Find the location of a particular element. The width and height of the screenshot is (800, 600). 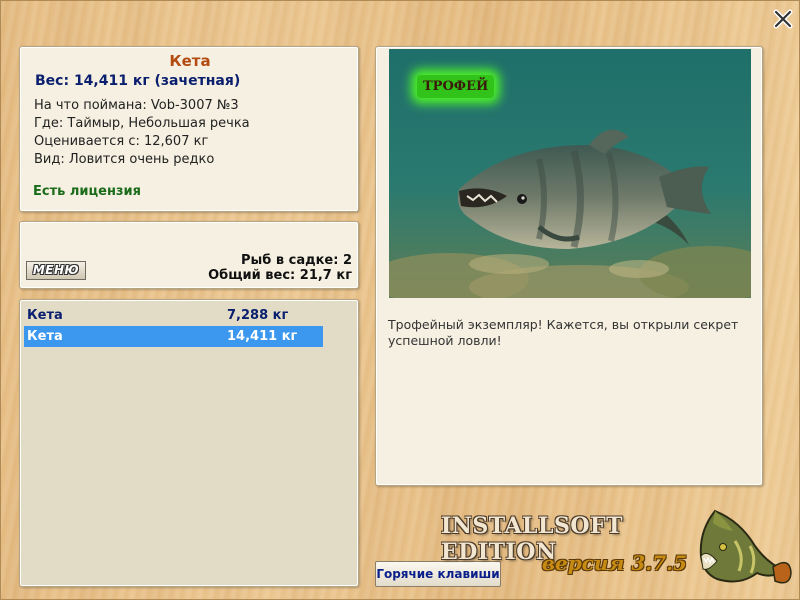

caught-on-text: На что поймана: Vob-3007 №3 is located at coordinates (136, 105).